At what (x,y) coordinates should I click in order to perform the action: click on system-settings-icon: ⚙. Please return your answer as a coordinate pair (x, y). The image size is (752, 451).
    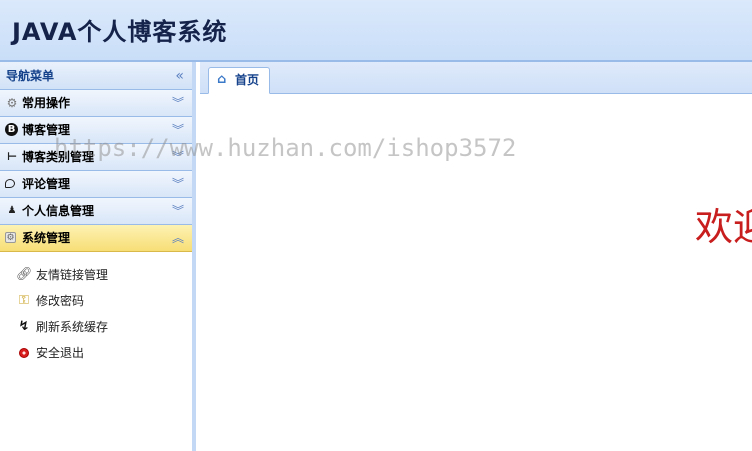
    Looking at the image, I should click on (10, 237).